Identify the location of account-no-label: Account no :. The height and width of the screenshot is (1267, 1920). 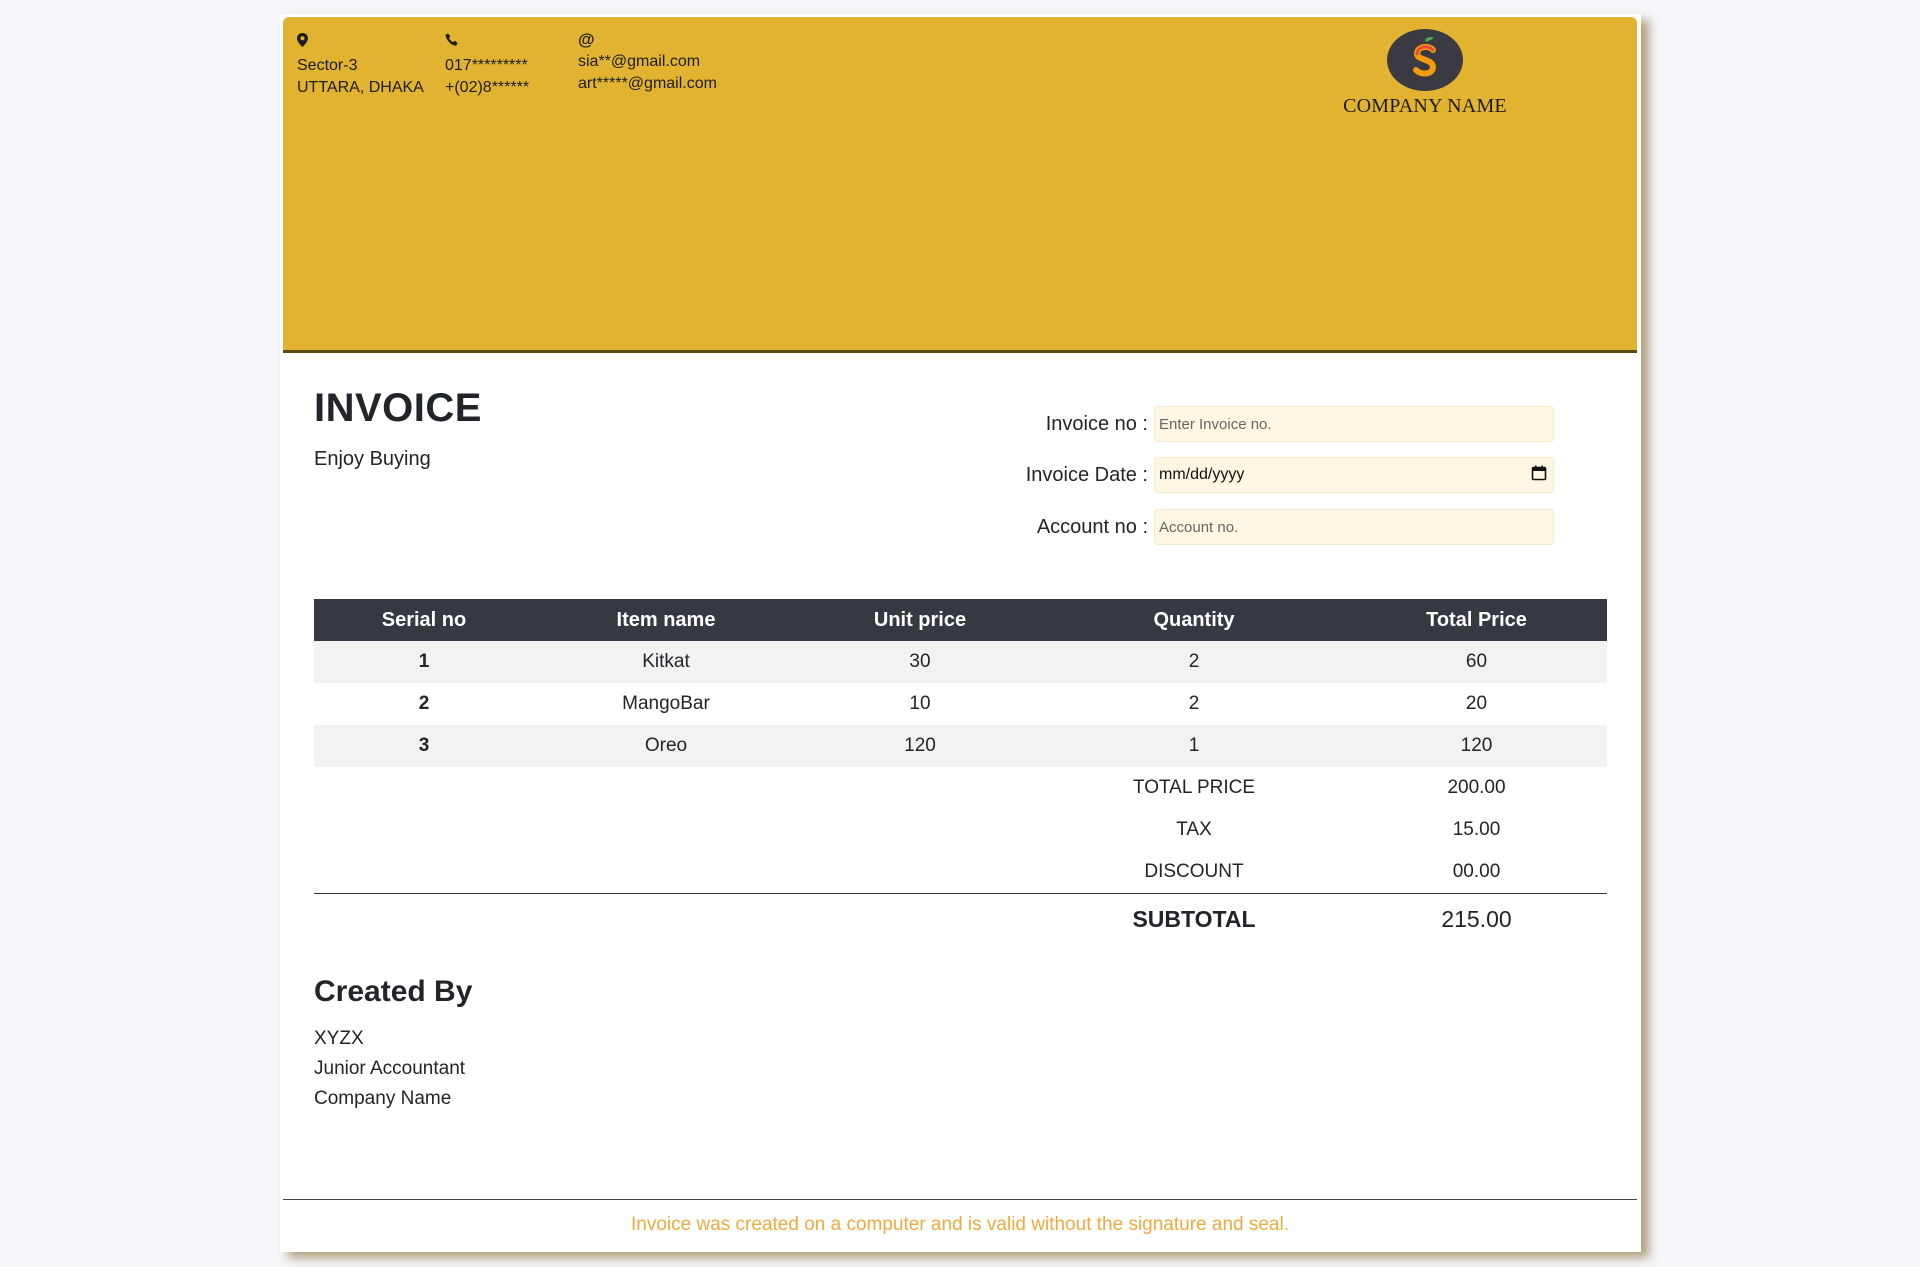
(1092, 526).